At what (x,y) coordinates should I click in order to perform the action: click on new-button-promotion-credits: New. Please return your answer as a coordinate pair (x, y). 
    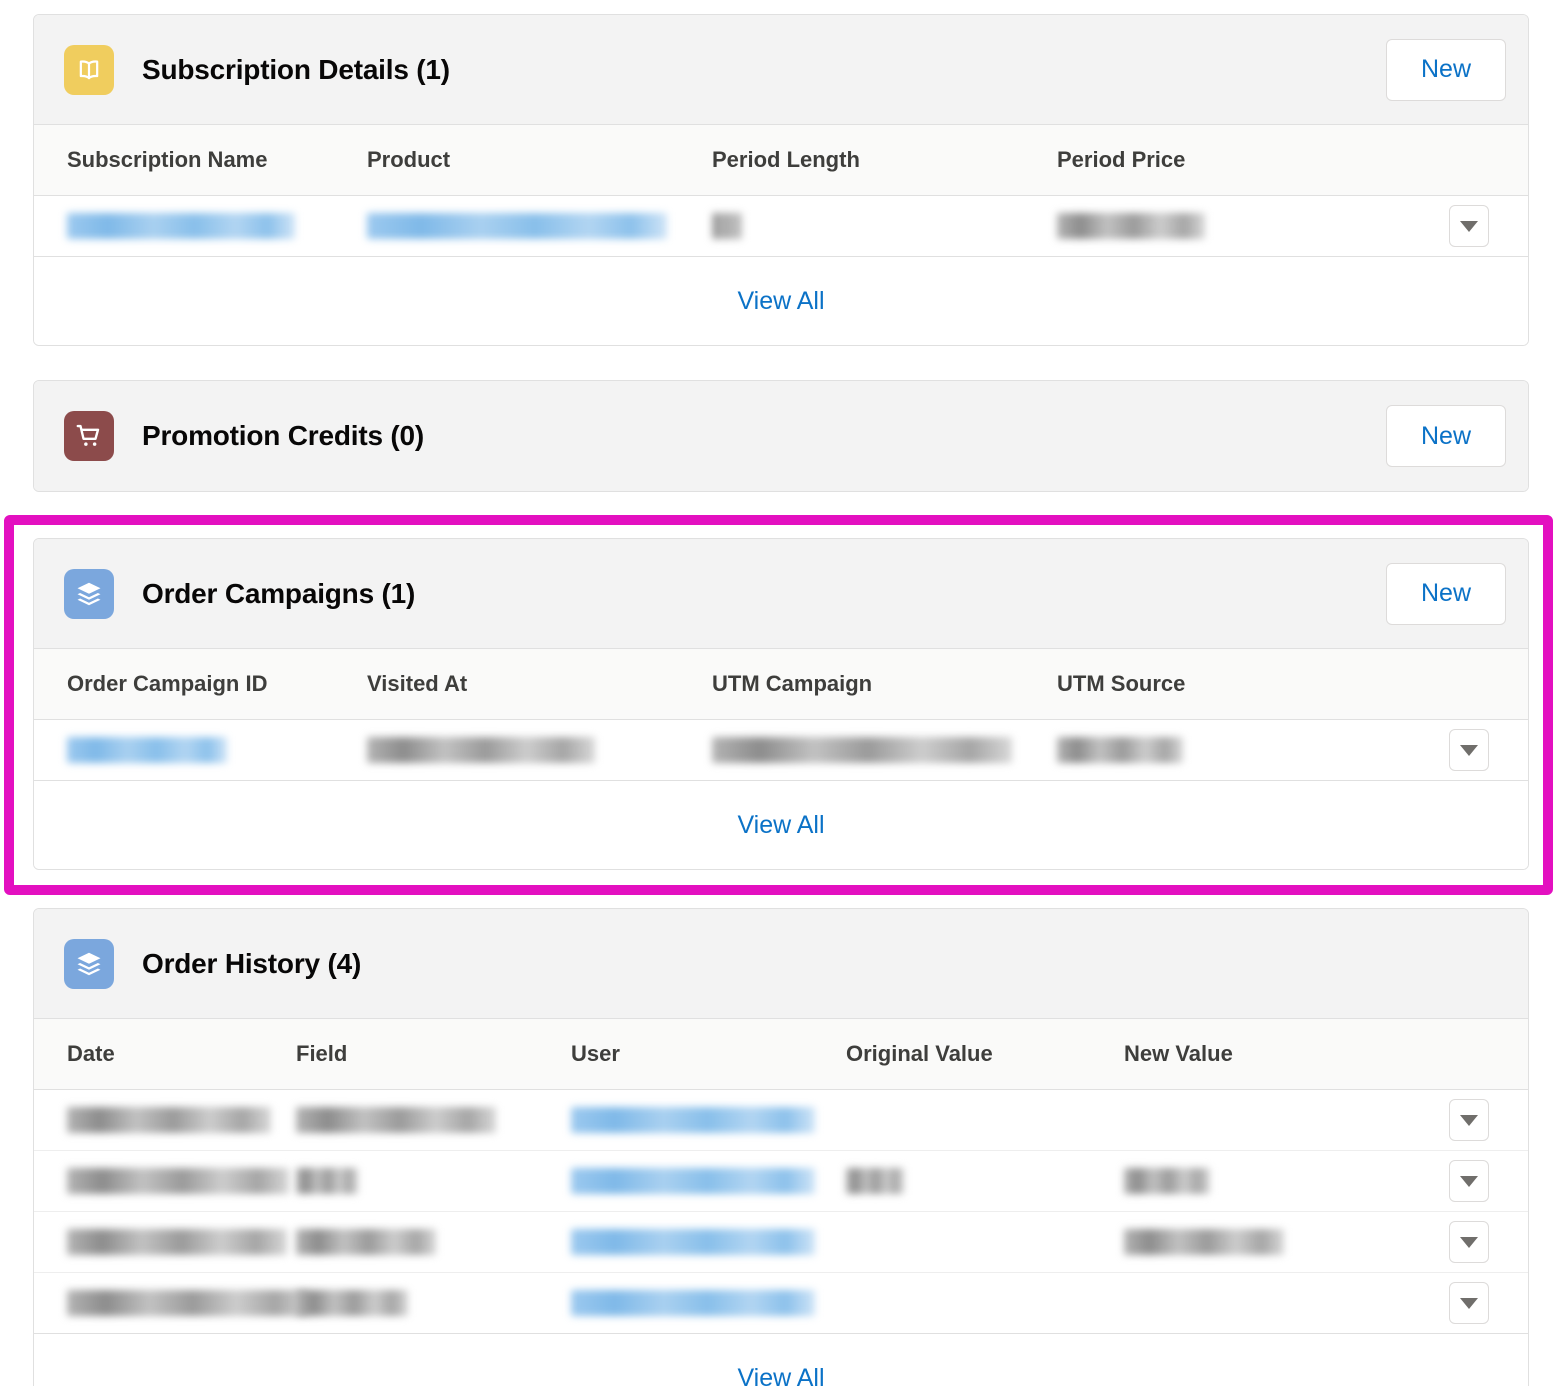
    Looking at the image, I should click on (1446, 436).